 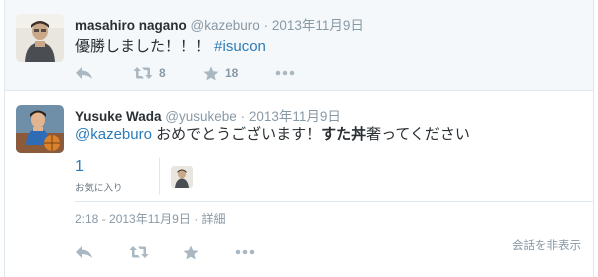 I want to click on tweet-stats: 1 お気に入り, so click(x=191, y=176).